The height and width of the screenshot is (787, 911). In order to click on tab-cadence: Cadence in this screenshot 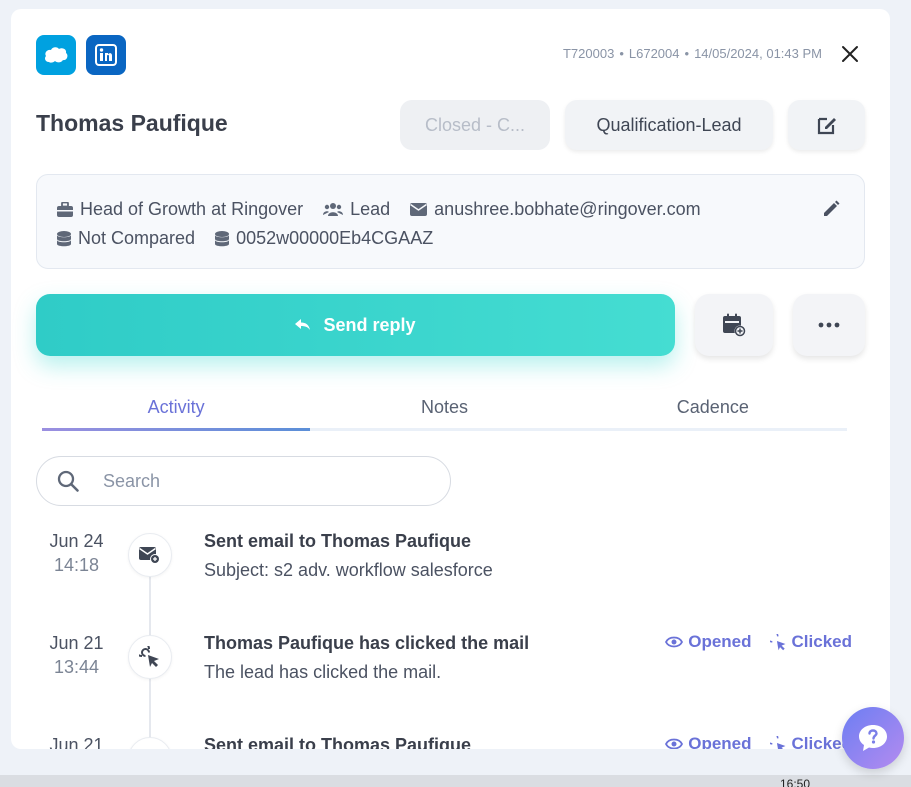, I will do `click(713, 412)`.